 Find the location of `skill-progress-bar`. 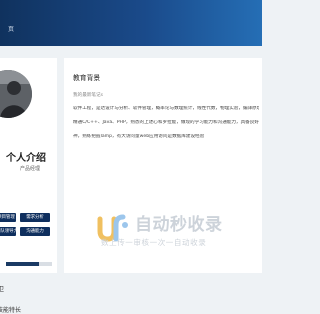

skill-progress-bar is located at coordinates (29, 264).